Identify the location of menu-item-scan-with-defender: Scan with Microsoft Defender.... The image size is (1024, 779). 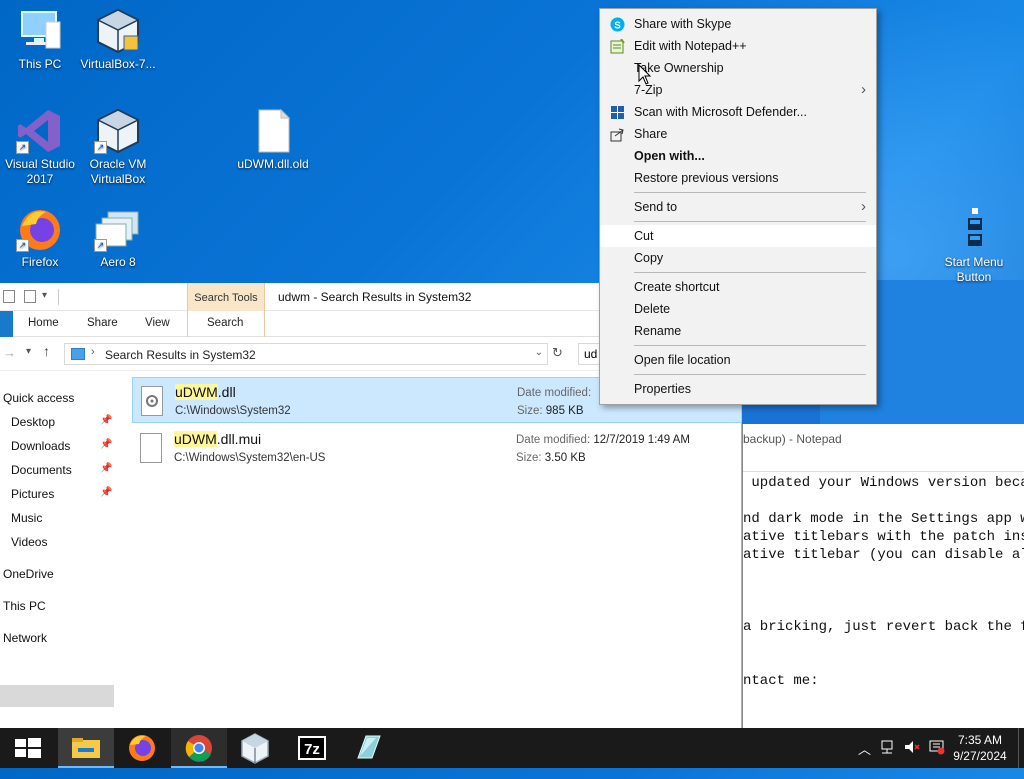
(738, 112).